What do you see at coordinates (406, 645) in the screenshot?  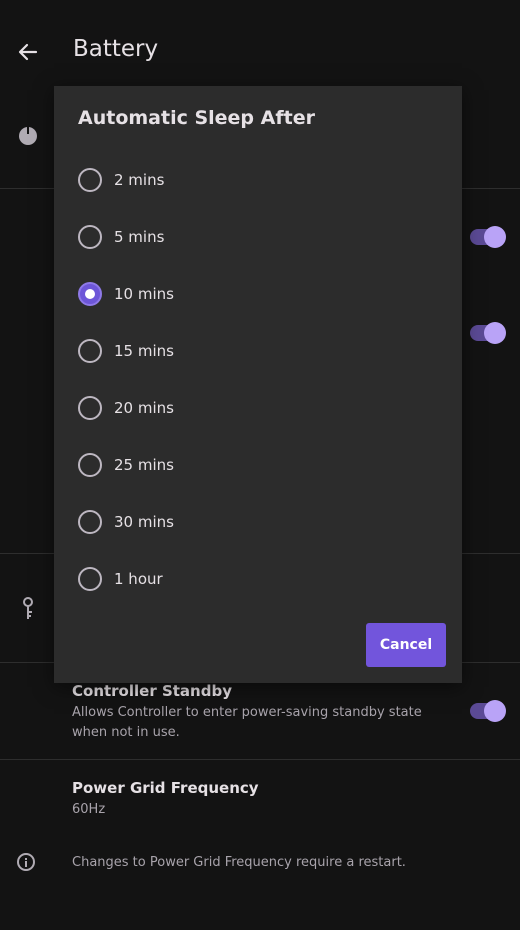 I see `cancel-button: Cancel` at bounding box center [406, 645].